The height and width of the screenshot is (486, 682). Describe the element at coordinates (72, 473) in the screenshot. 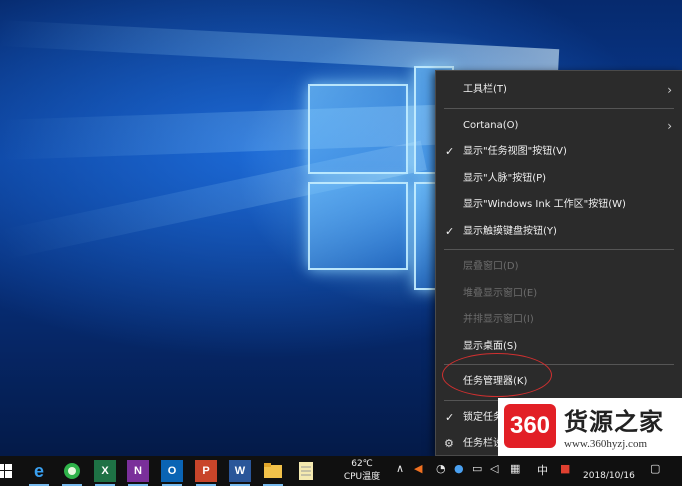

I see `browser-360-icon` at that location.